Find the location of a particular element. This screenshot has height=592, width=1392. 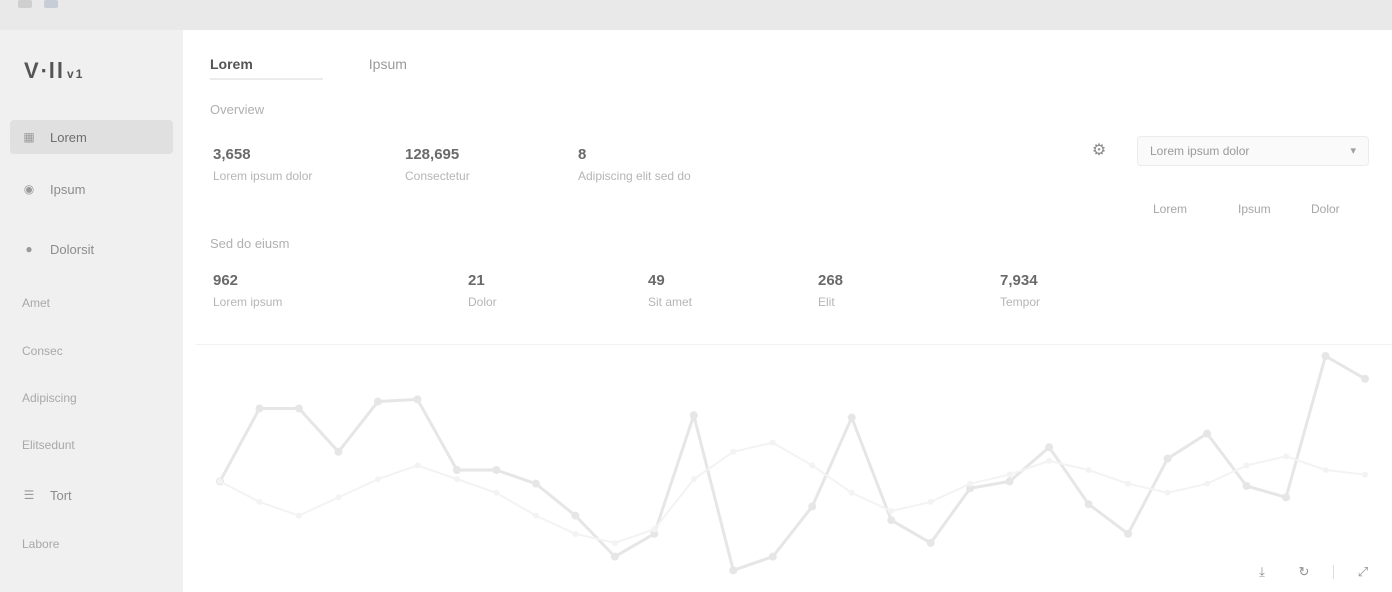

window-titlebar is located at coordinates (696, 15).